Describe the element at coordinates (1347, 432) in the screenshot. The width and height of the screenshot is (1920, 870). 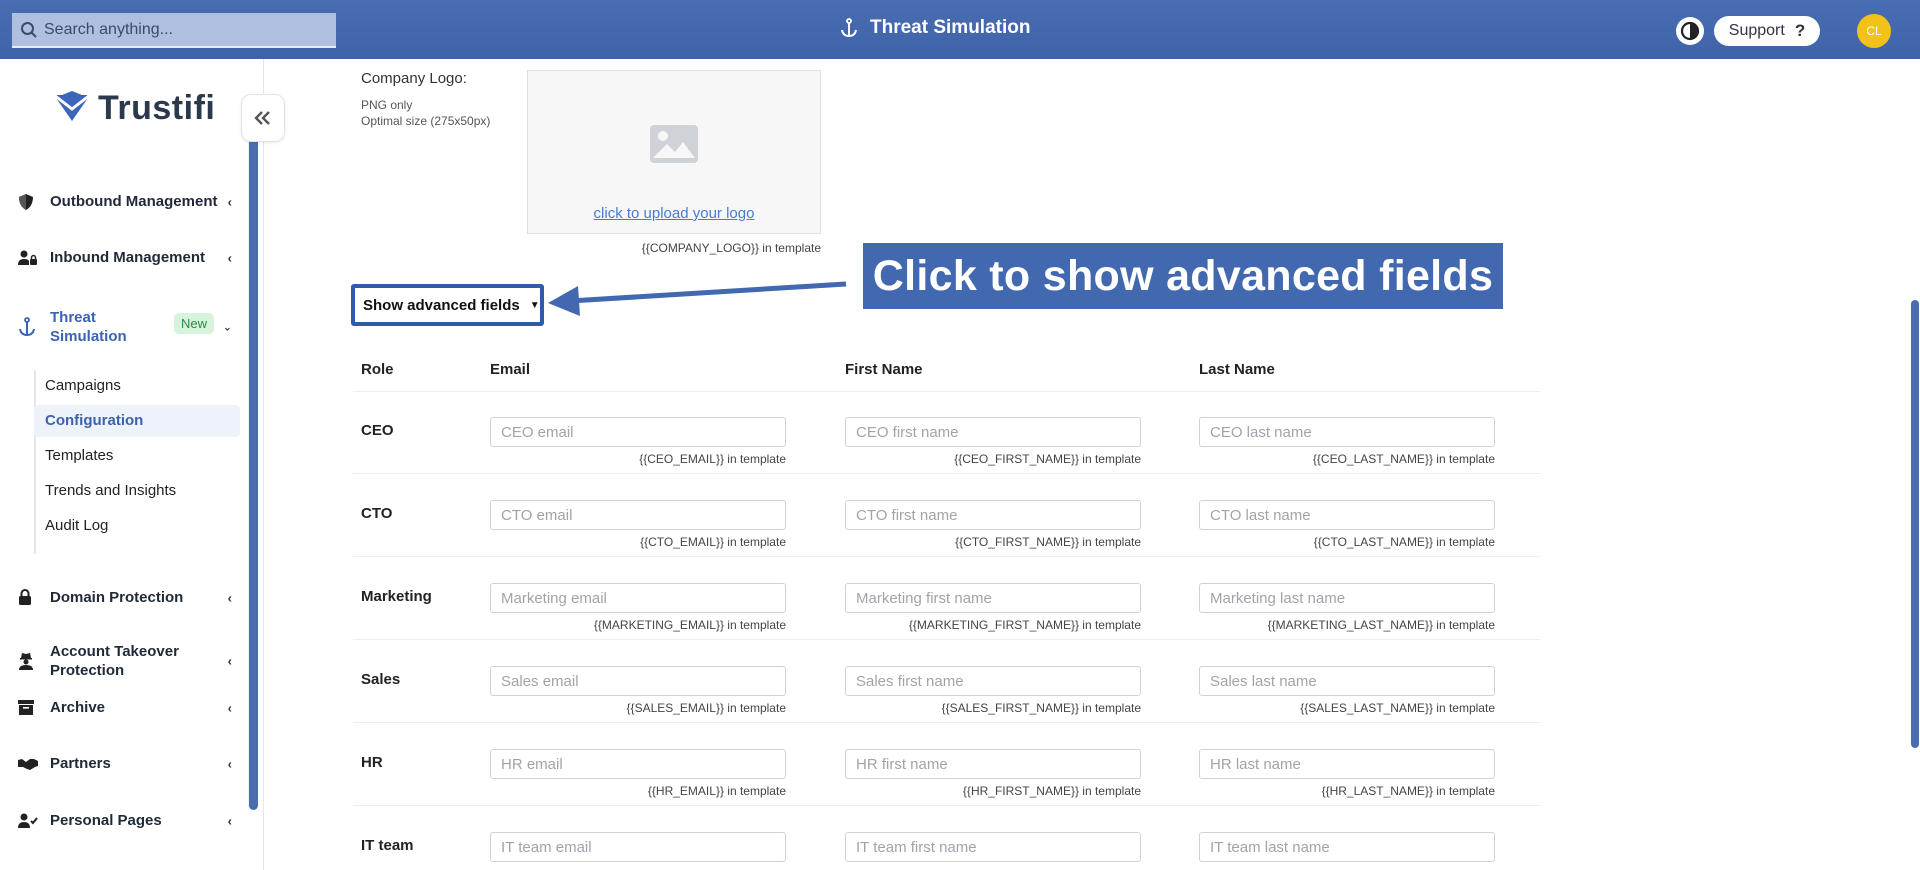
I see `ceo-last-name-field` at that location.